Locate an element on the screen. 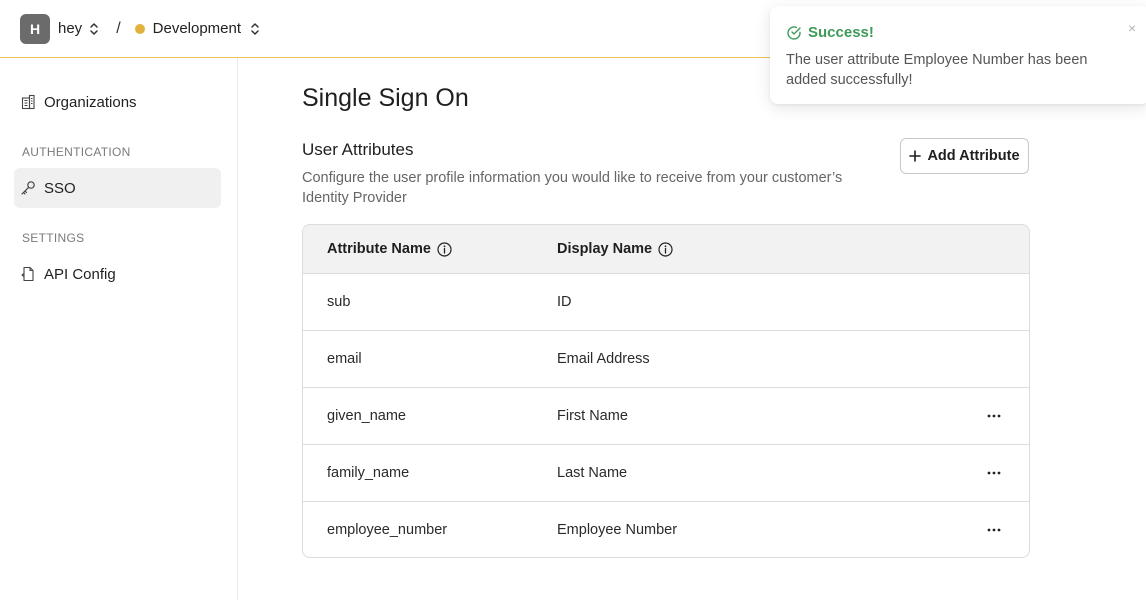  table-row: family_name Last Name is located at coordinates (666, 473).